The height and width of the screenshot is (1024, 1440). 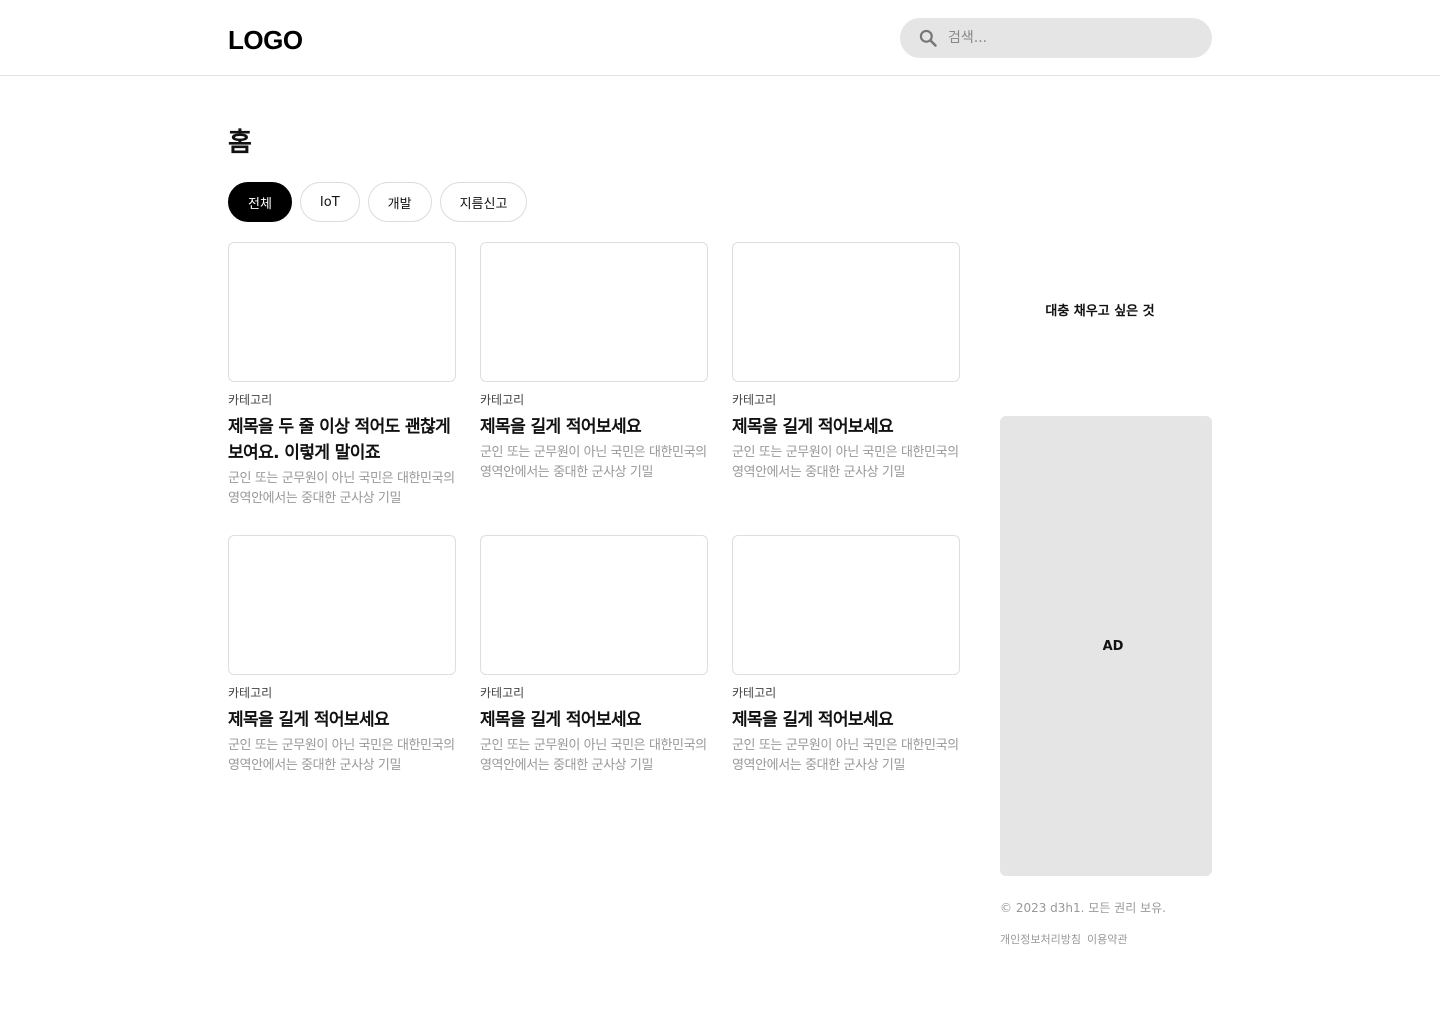 What do you see at coordinates (720, 38) in the screenshot?
I see `site-header: LOGO` at bounding box center [720, 38].